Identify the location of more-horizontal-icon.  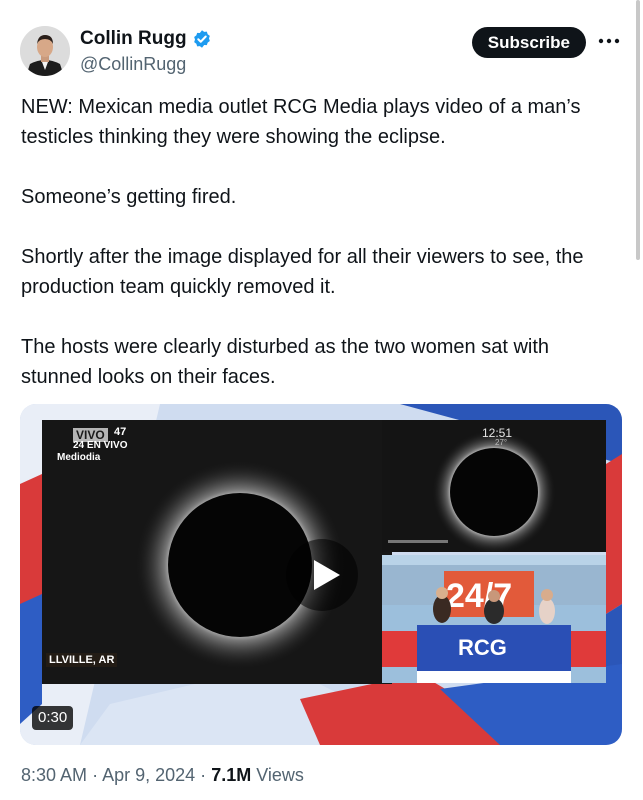
(609, 41).